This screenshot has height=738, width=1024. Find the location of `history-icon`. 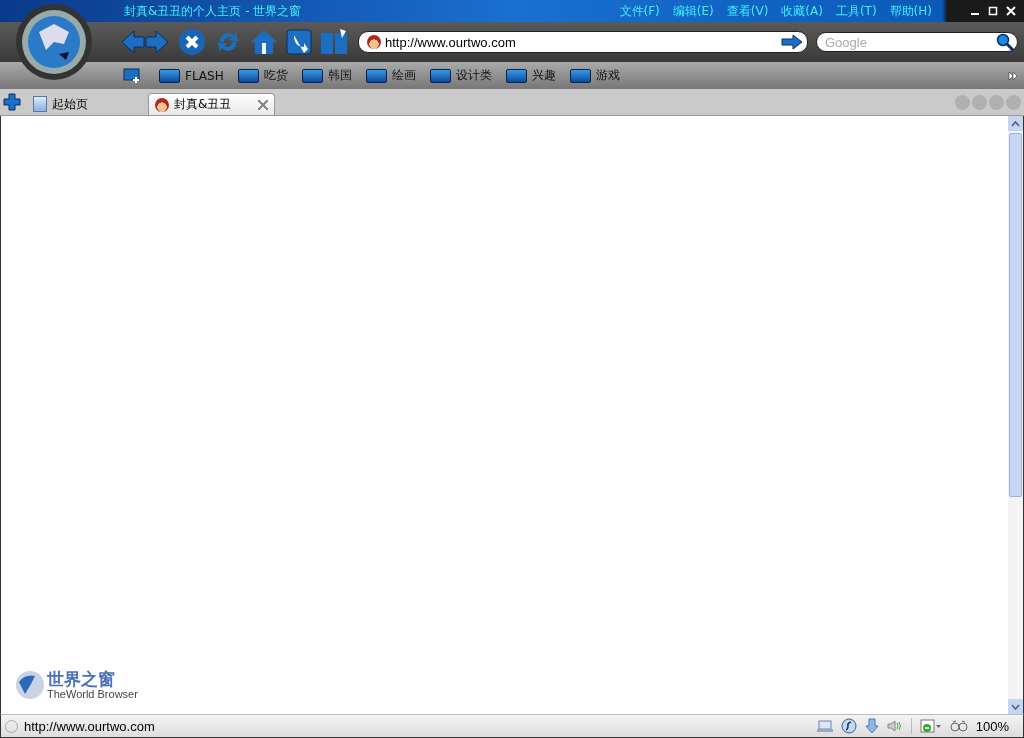

history-icon is located at coordinates (299, 42).